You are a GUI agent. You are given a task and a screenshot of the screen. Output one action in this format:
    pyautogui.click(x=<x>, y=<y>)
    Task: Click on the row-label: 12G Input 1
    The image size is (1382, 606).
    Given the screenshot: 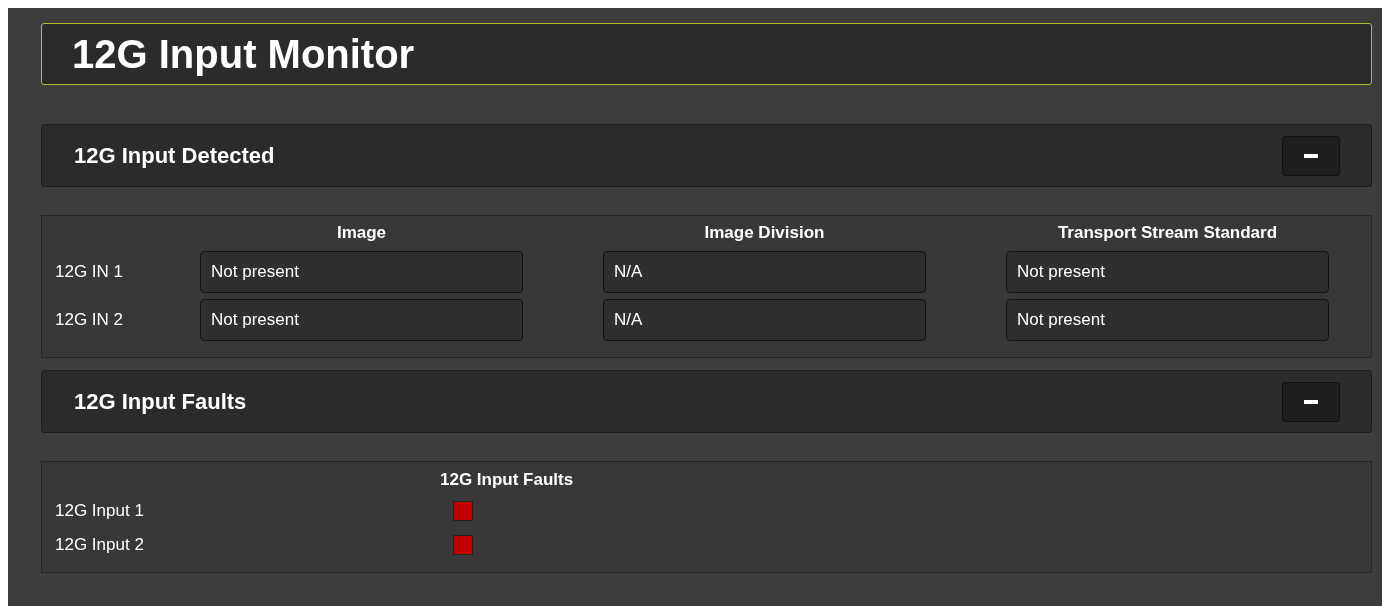 What is the action you would take?
    pyautogui.click(x=100, y=510)
    